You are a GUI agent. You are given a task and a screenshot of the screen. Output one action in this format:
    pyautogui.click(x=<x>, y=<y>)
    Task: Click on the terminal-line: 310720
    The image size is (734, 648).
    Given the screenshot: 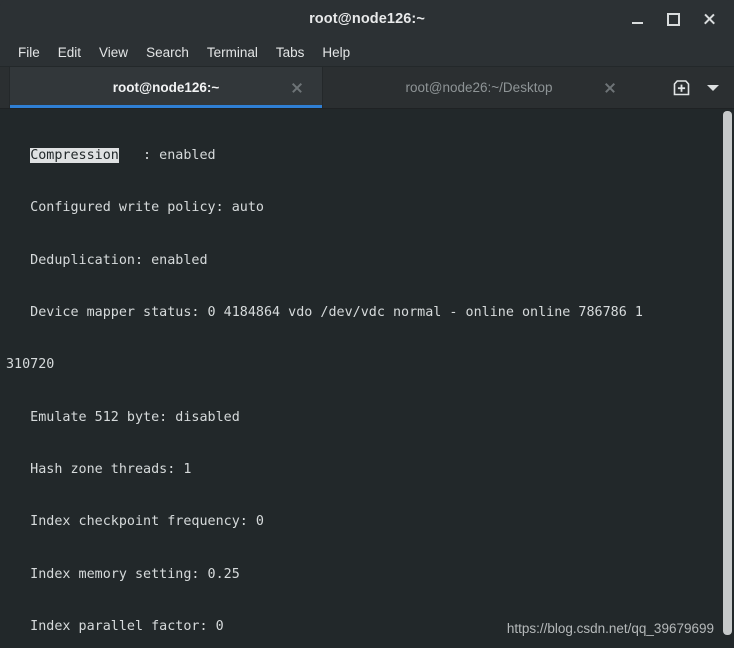 What is the action you would take?
    pyautogui.click(x=30, y=365)
    